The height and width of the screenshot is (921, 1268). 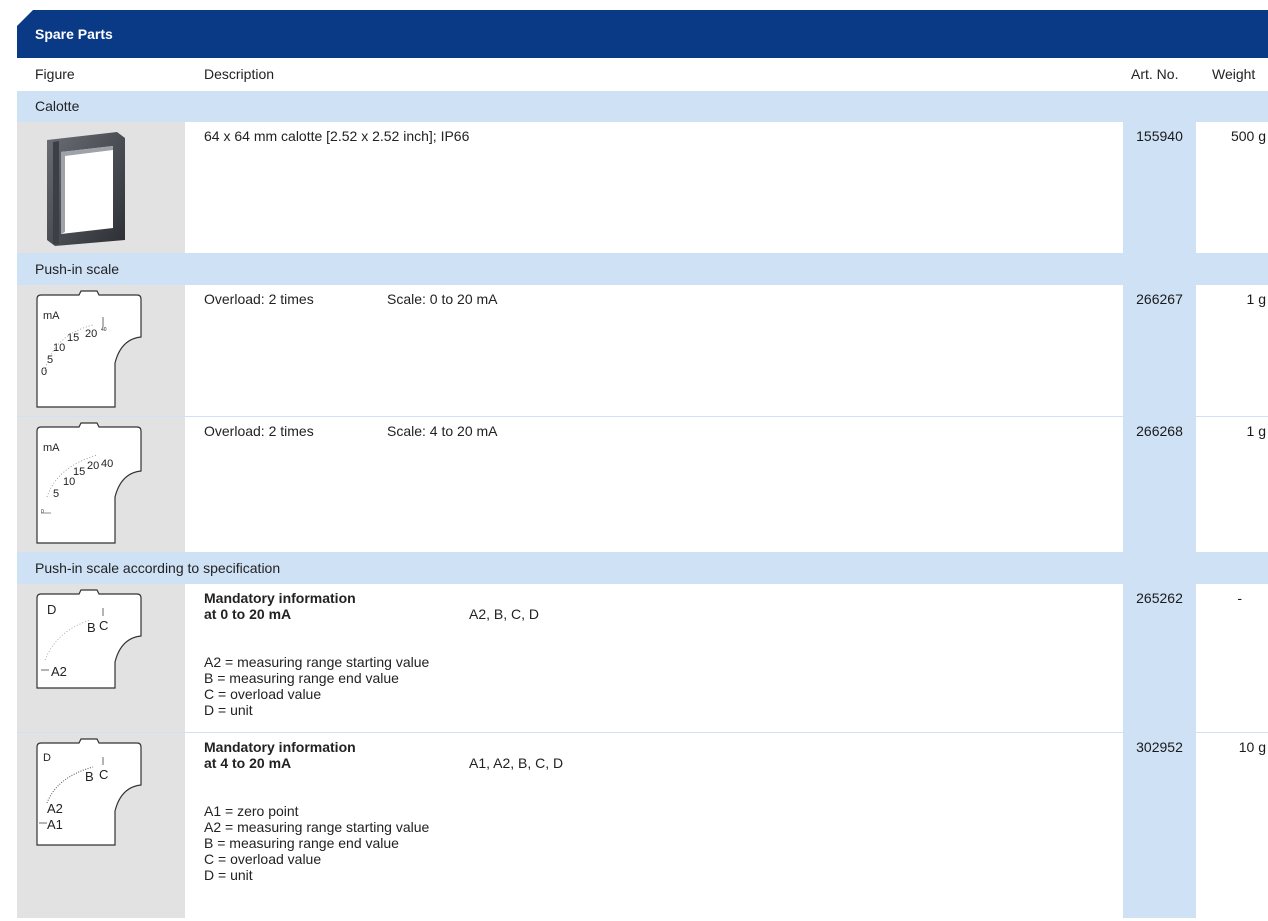 What do you see at coordinates (248, 614) in the screenshot?
I see `spec-heading-2: at 0 to 20 mA` at bounding box center [248, 614].